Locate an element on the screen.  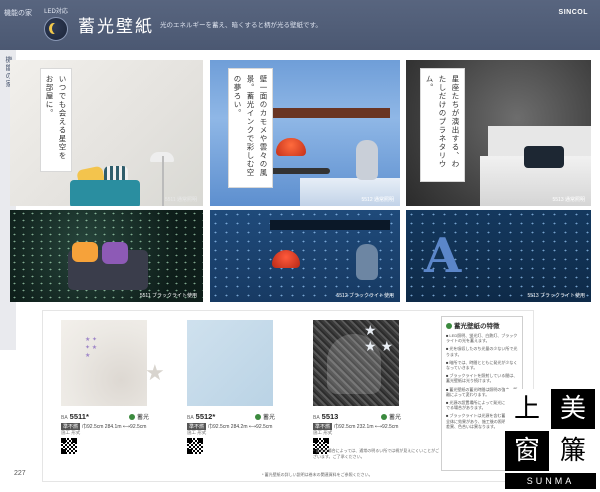
purple-pillow is located at coordinates (115, 253).